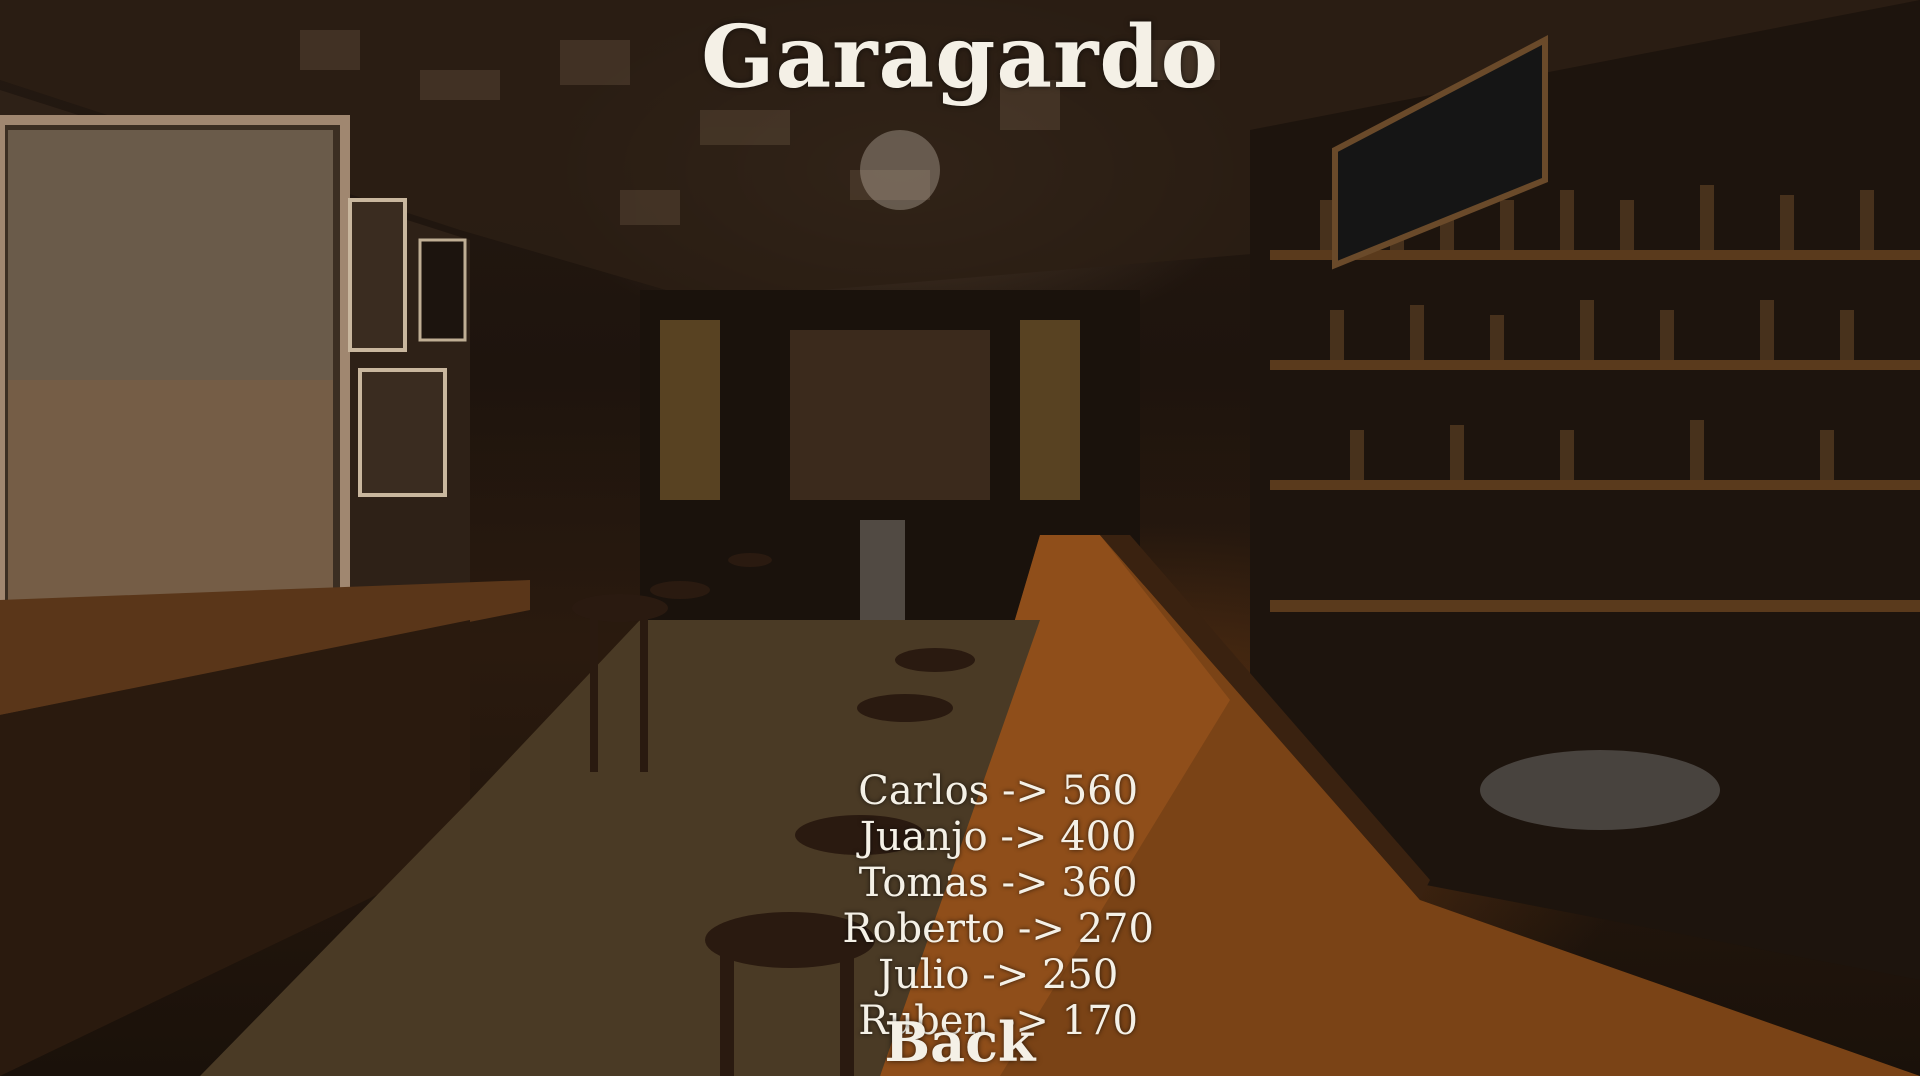 This screenshot has height=1080, width=1920. Describe the element at coordinates (1099, 883) in the screenshot. I see `player-score: 360` at that location.